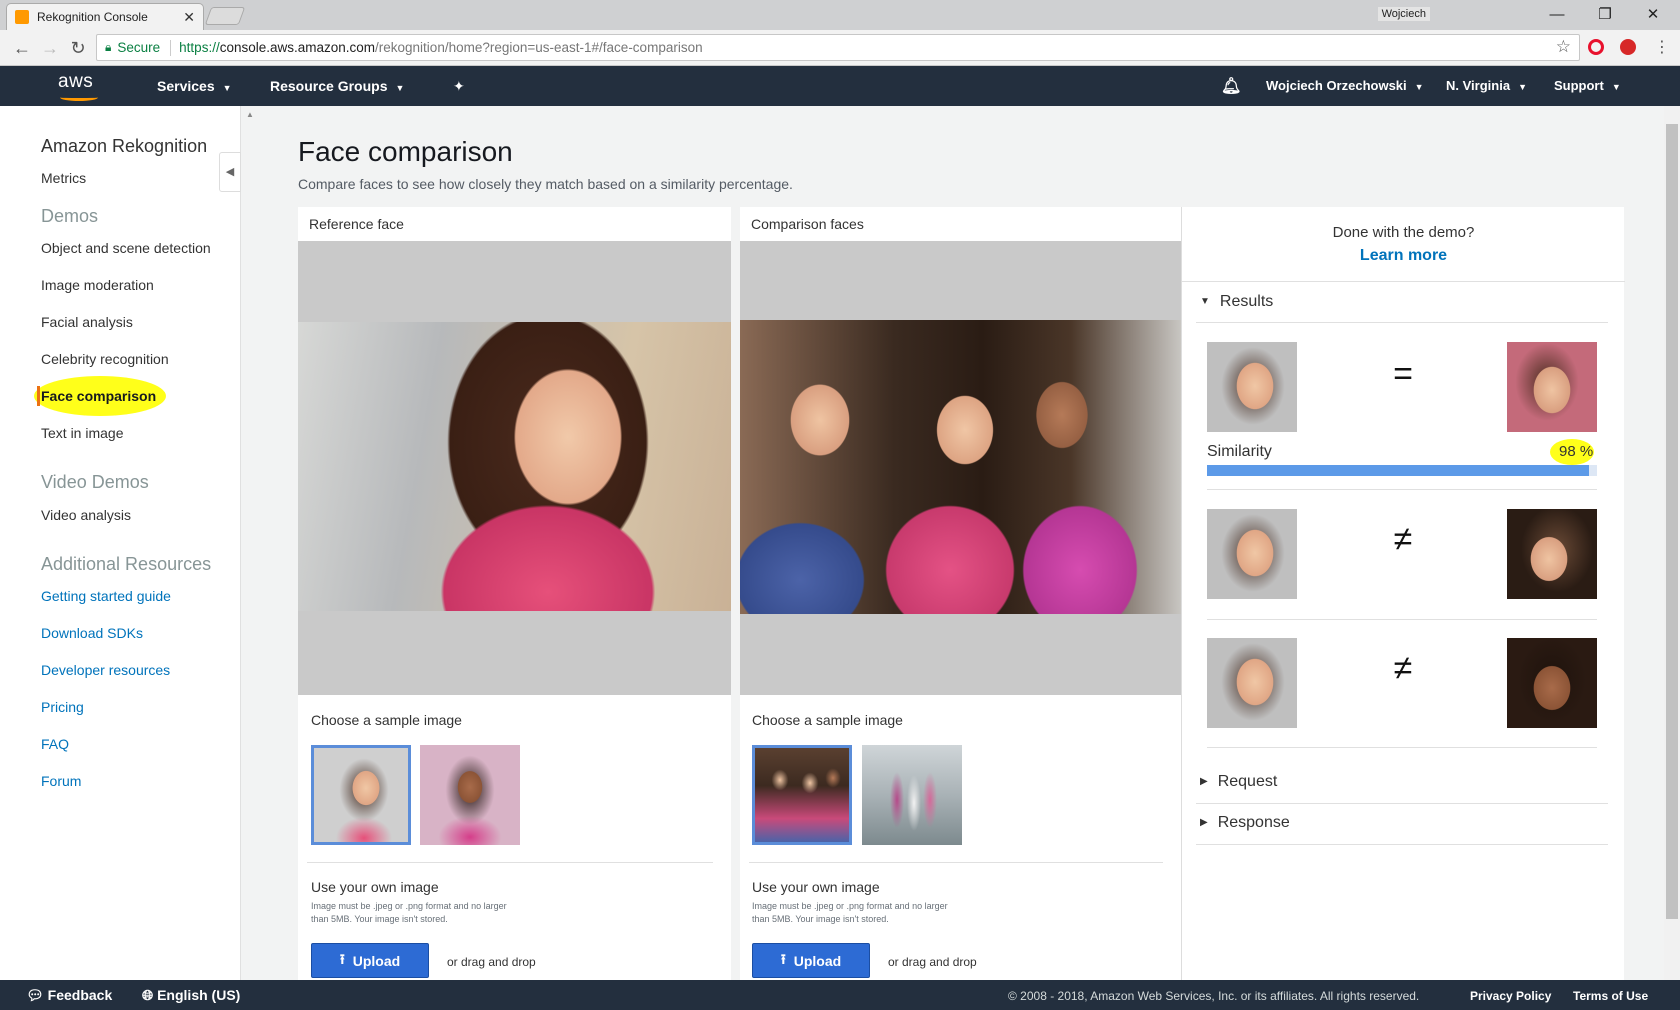 The height and width of the screenshot is (1010, 1680). I want to click on resource-groups-menu: Resource Groups ▼, so click(337, 86).